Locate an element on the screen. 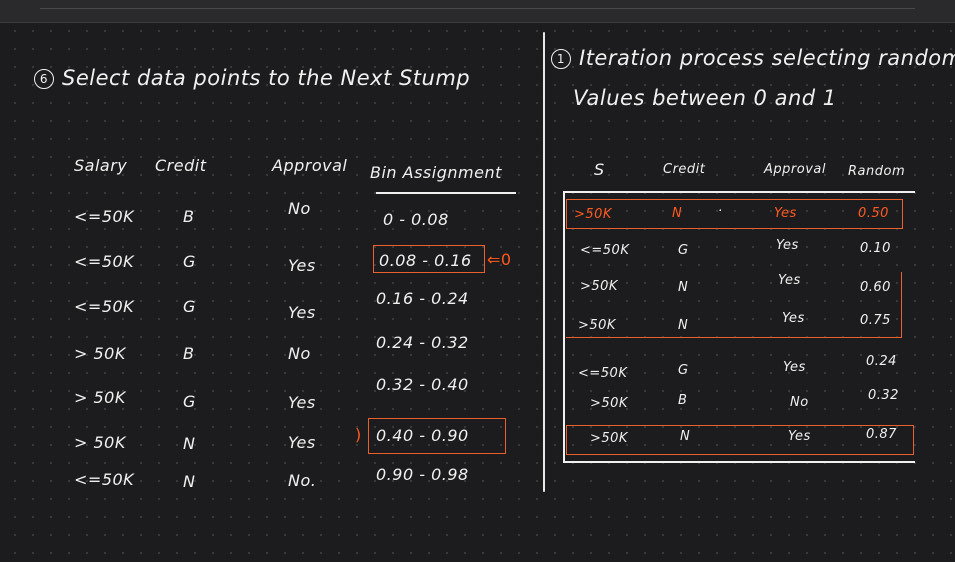 The width and height of the screenshot is (955, 562). right-table-left-rule is located at coordinates (564, 327).